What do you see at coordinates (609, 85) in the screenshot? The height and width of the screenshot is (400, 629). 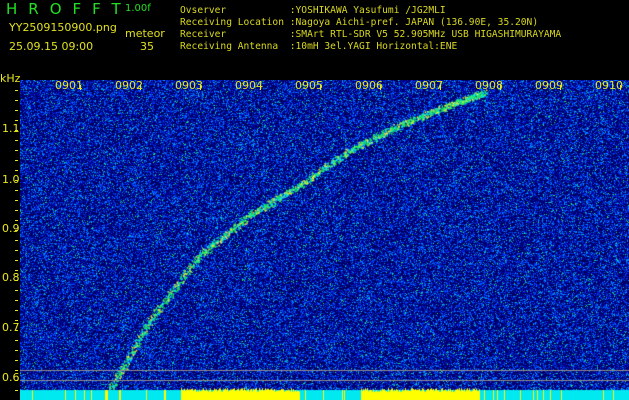 I see `time-label: 0910` at bounding box center [609, 85].